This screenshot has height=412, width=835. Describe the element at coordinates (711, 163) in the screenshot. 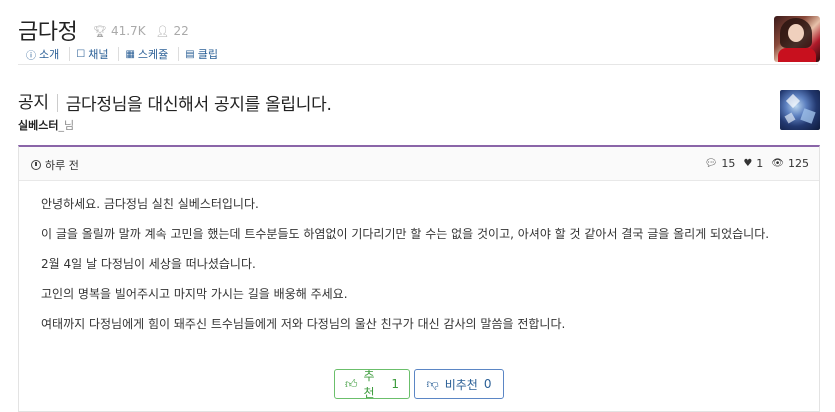

I see `comment-icon: 💬︎` at that location.